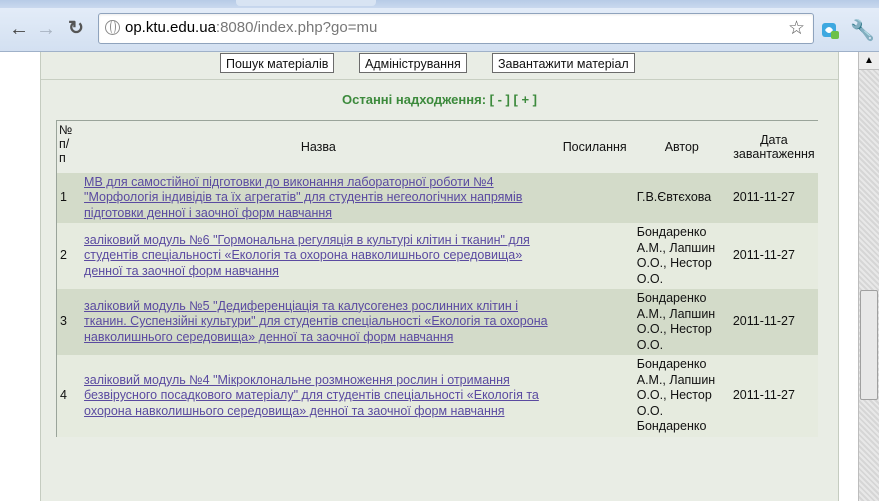  I want to click on header-title: Назва, so click(318, 146).